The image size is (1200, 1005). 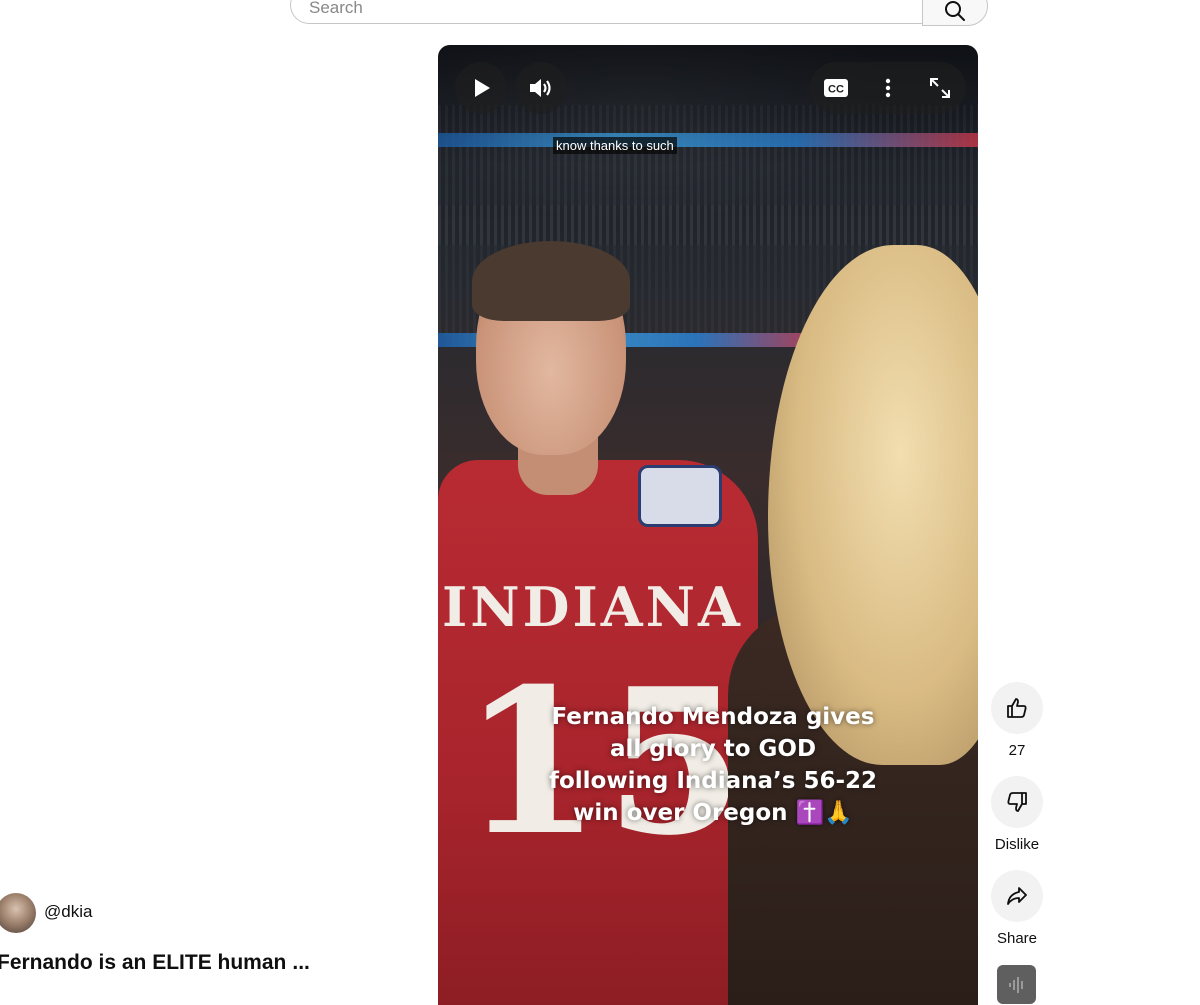 I want to click on search-input, so click(x=606, y=12).